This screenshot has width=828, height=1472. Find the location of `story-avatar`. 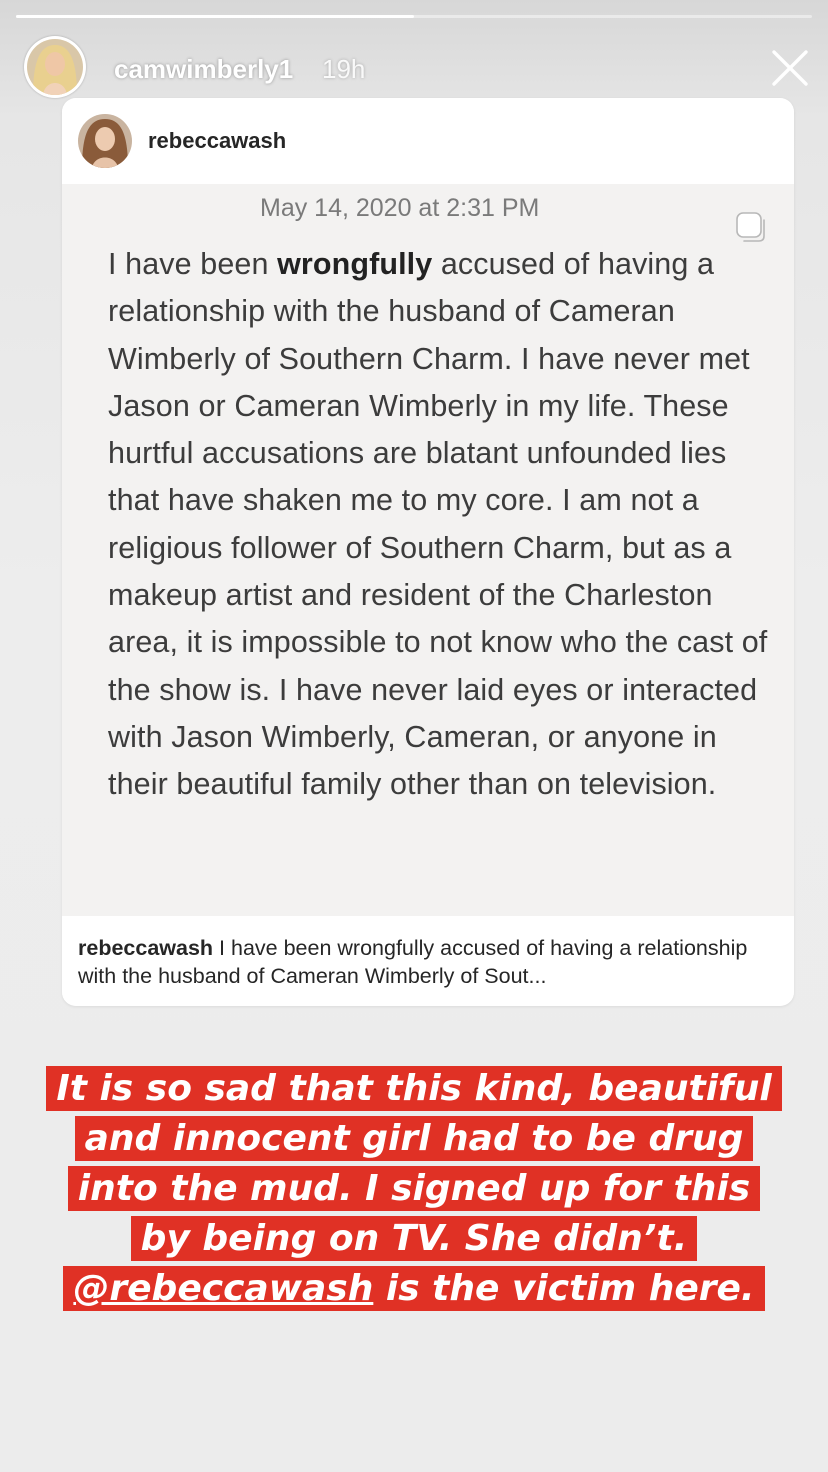

story-avatar is located at coordinates (55, 67).